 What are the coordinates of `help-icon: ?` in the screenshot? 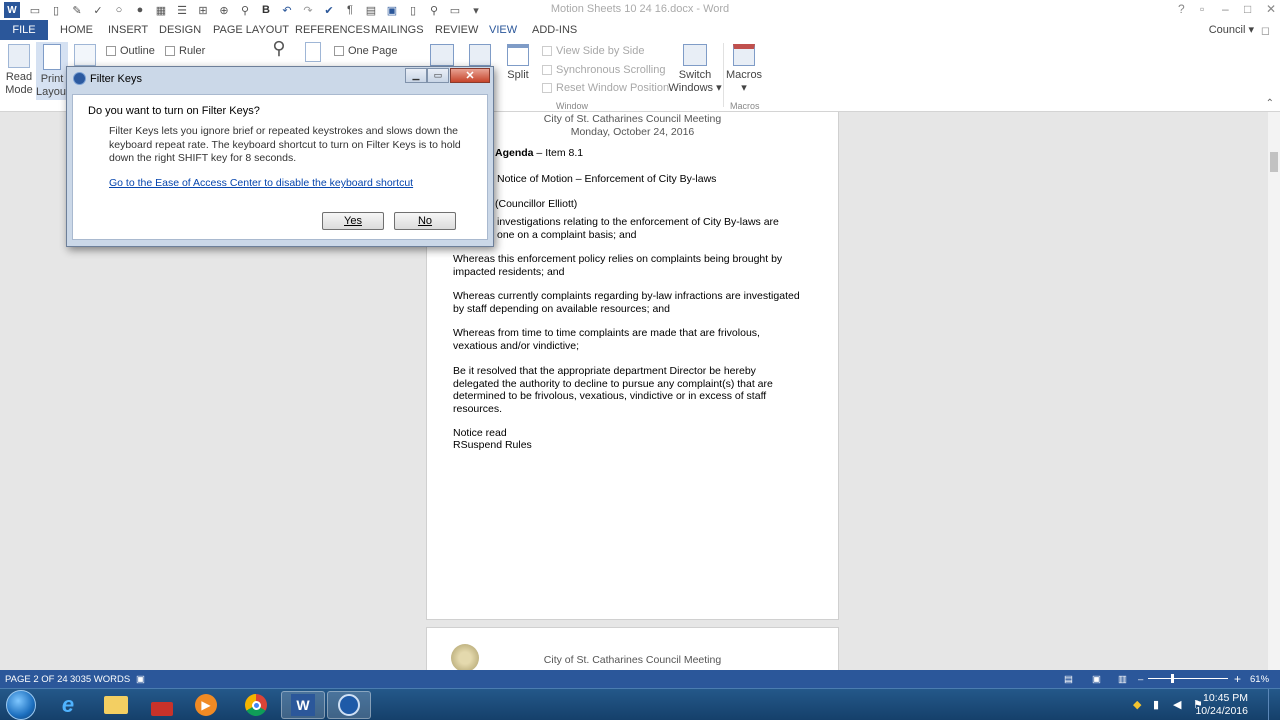 It's located at (1181, 9).